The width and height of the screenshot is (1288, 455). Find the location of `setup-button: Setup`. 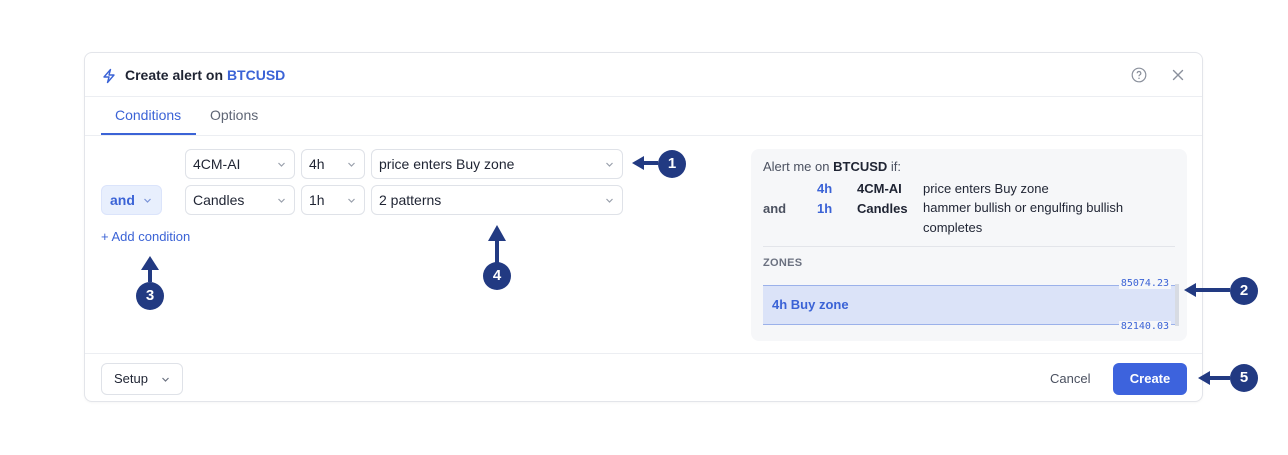

setup-button: Setup is located at coordinates (142, 379).